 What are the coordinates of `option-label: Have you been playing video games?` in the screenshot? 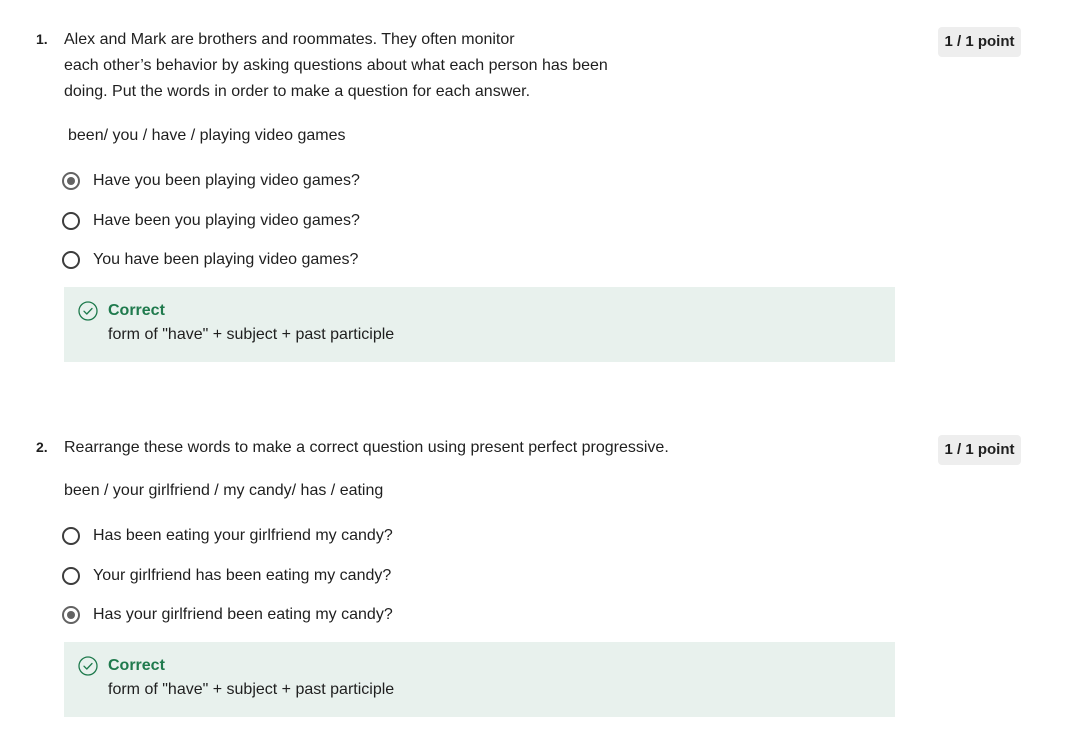 It's located at (226, 180).